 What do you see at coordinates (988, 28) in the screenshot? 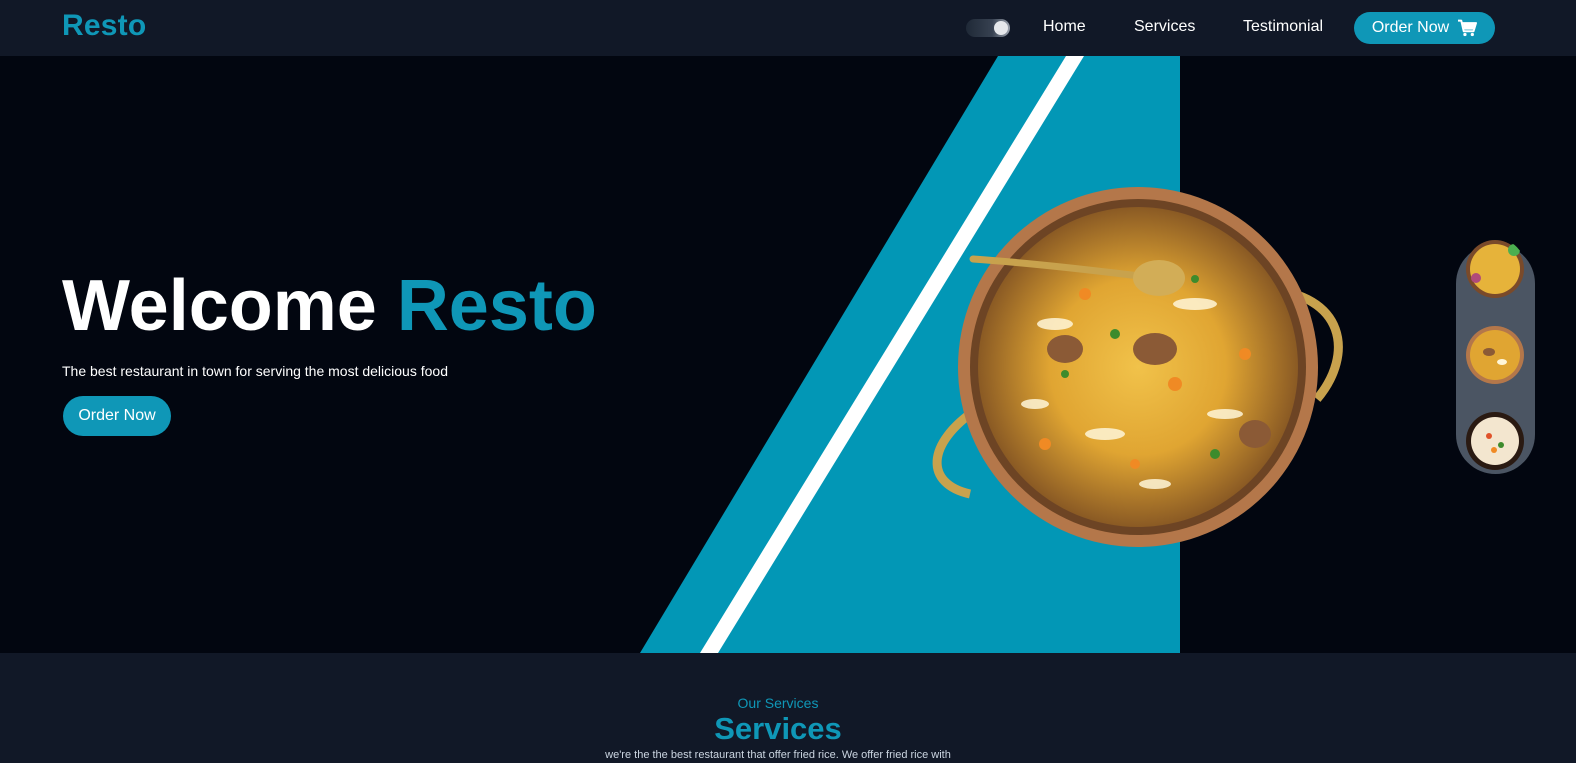
I see `theme-toggle-icon` at bounding box center [988, 28].